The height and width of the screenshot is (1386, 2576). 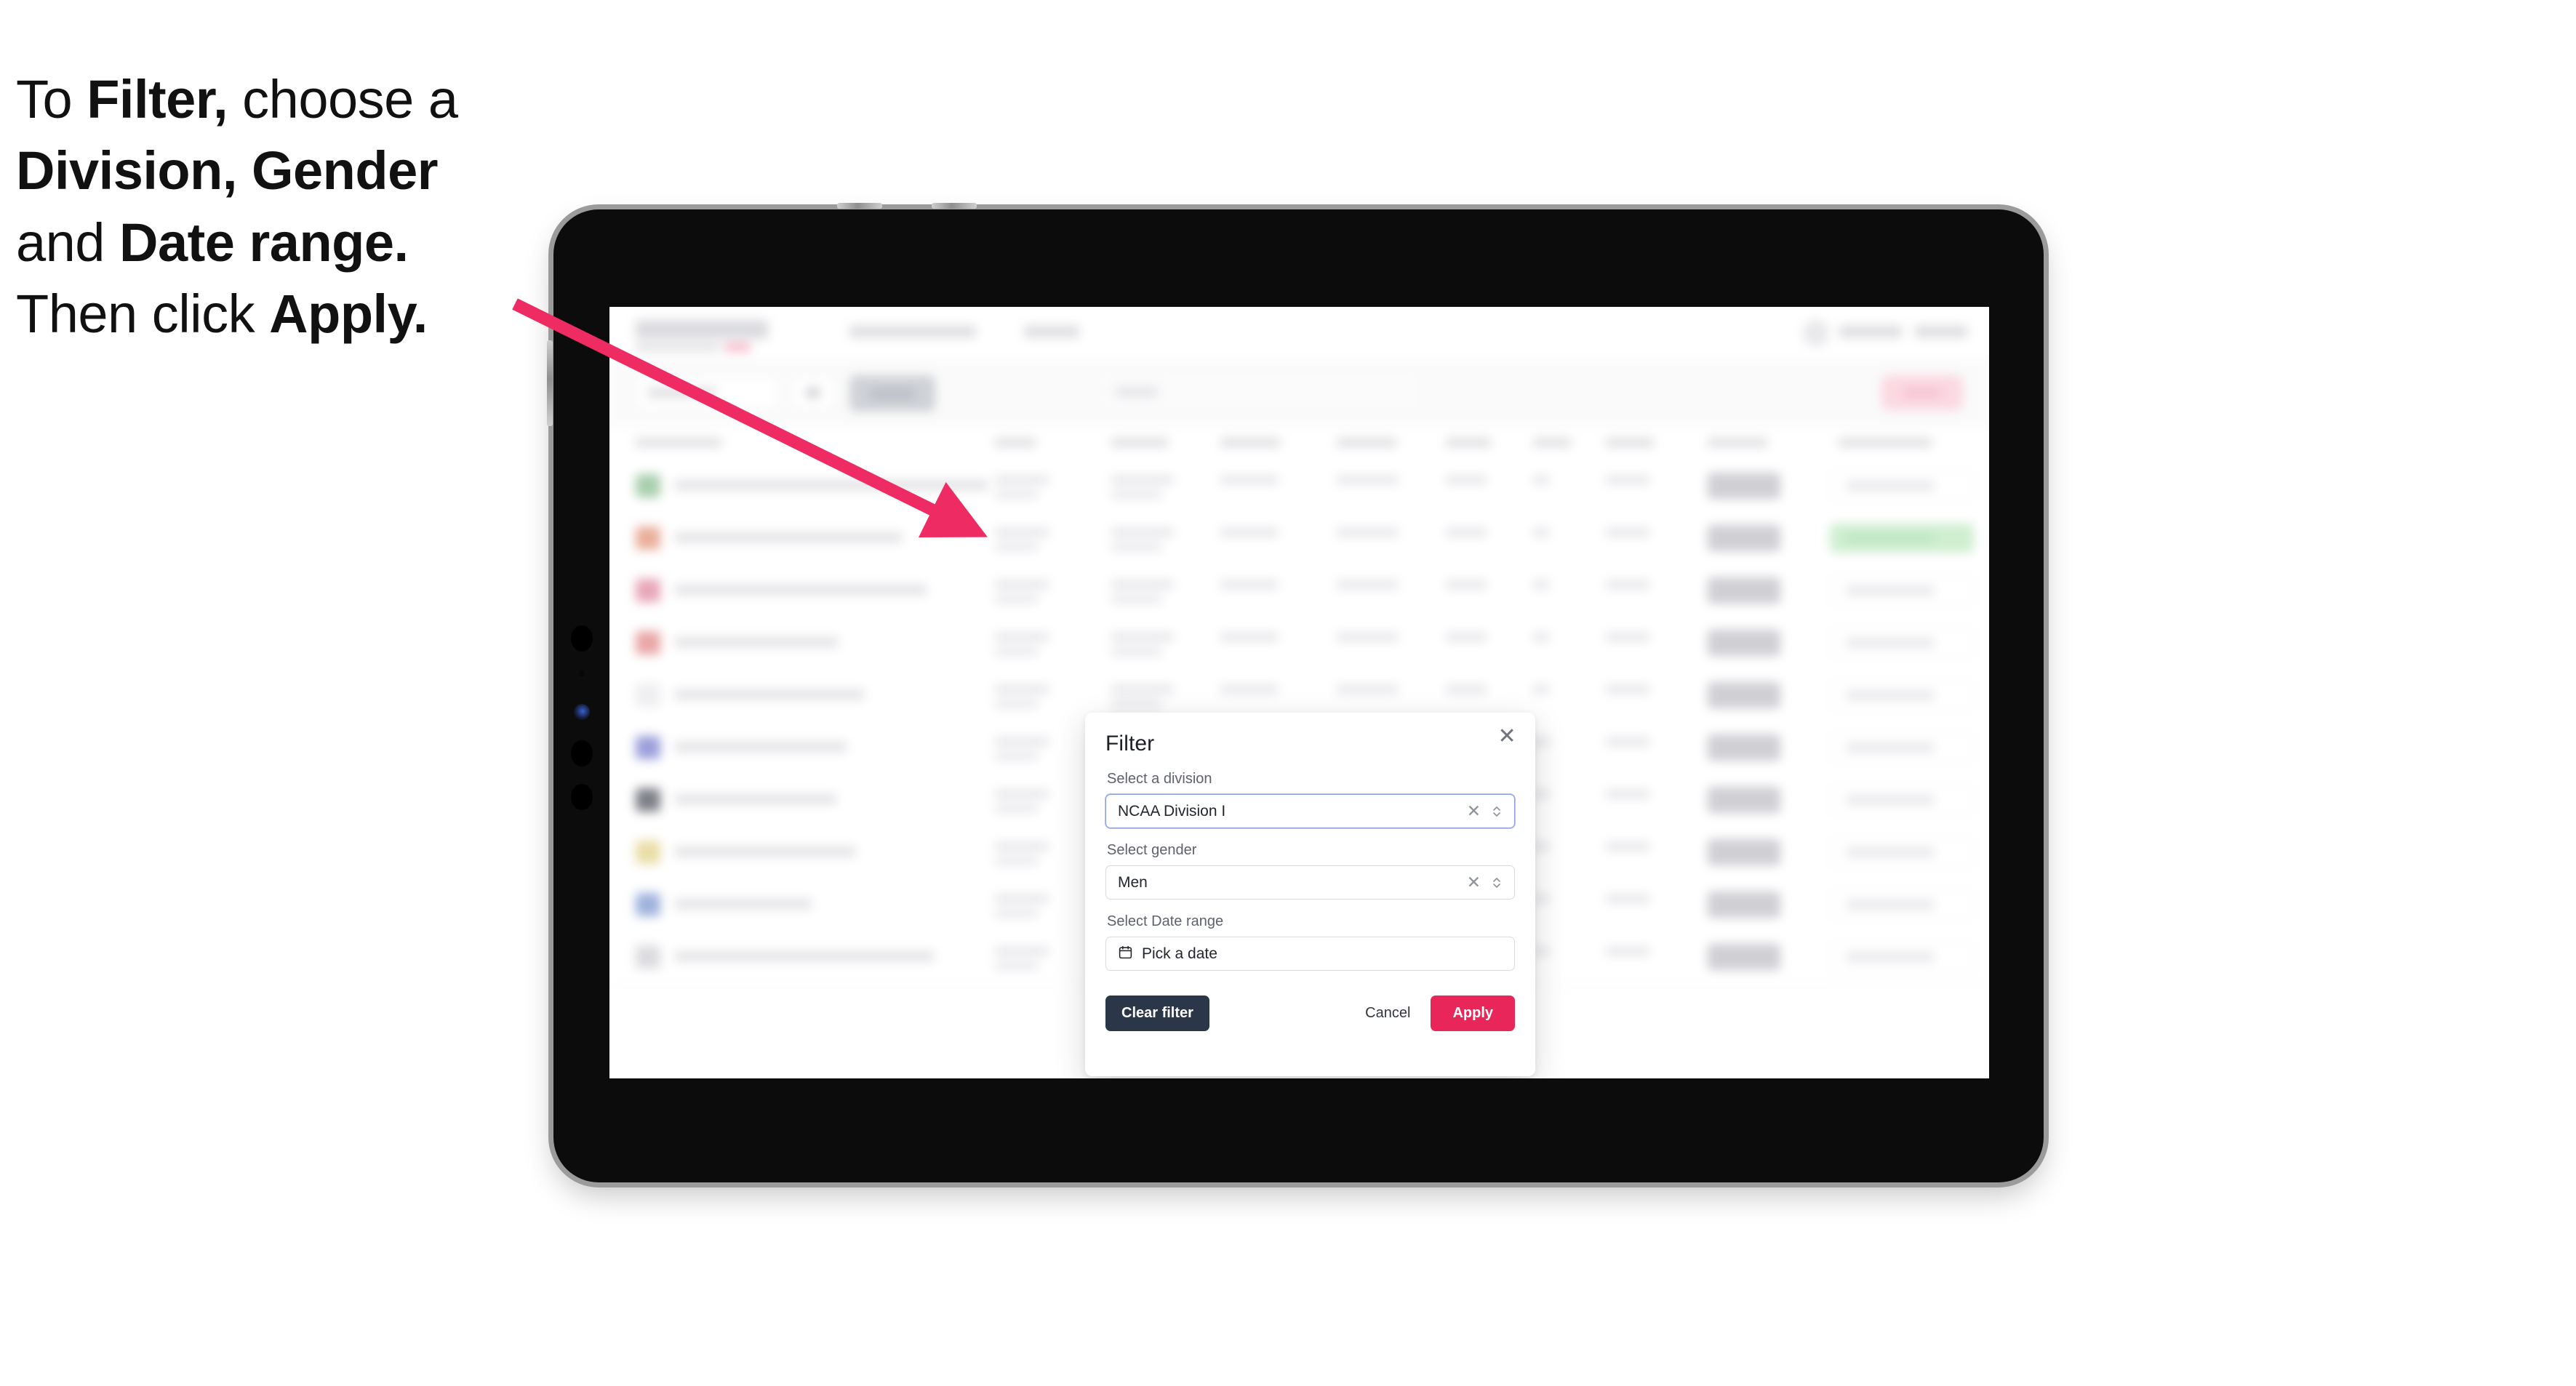 What do you see at coordinates (1165, 921) in the screenshot?
I see `date-range-field-label: Select Date range` at bounding box center [1165, 921].